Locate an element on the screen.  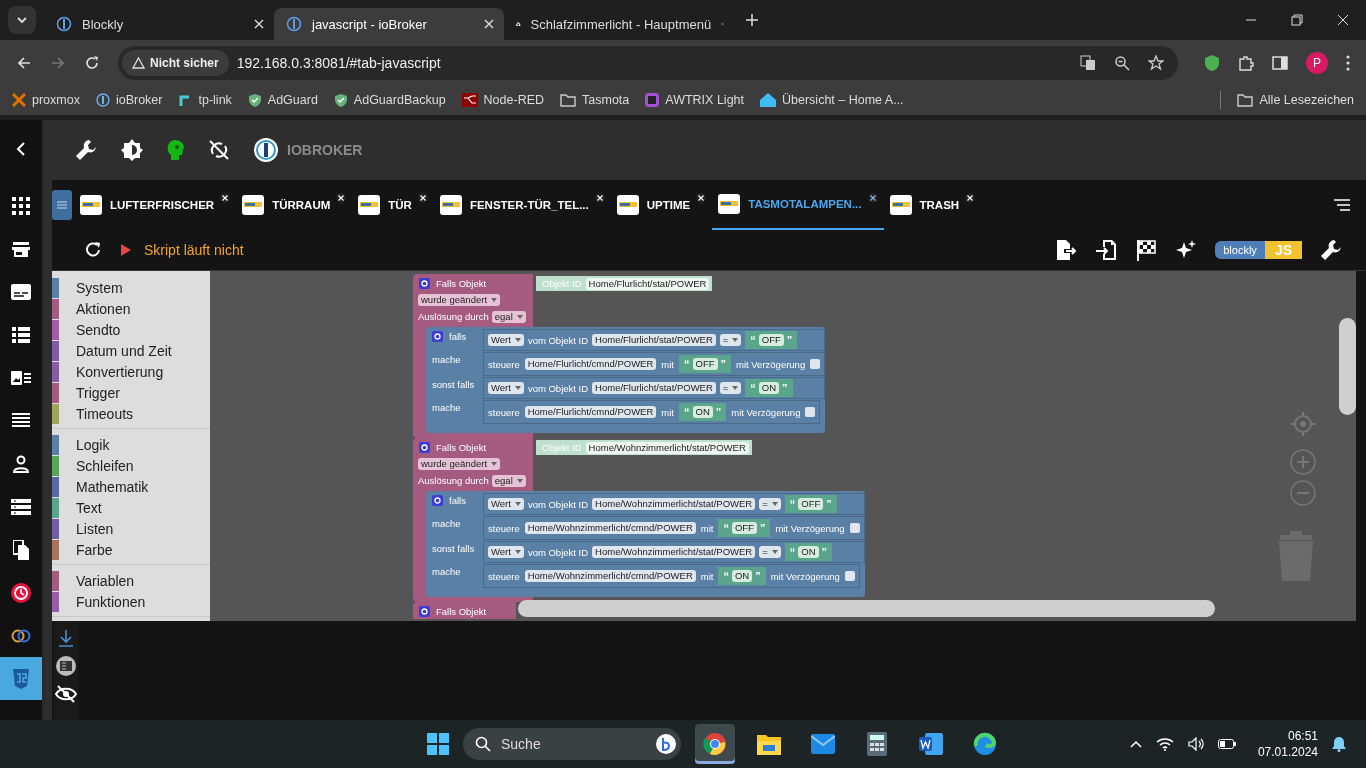
toolbox-category: Aktionen is located at coordinates (131, 308).